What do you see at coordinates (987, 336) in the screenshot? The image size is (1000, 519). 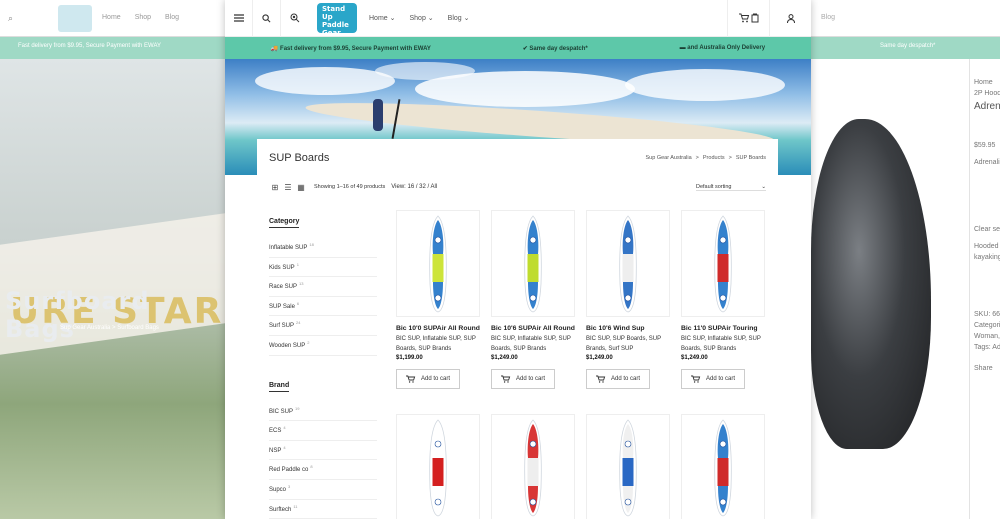 I see `background-text: Woman,` at bounding box center [987, 336].